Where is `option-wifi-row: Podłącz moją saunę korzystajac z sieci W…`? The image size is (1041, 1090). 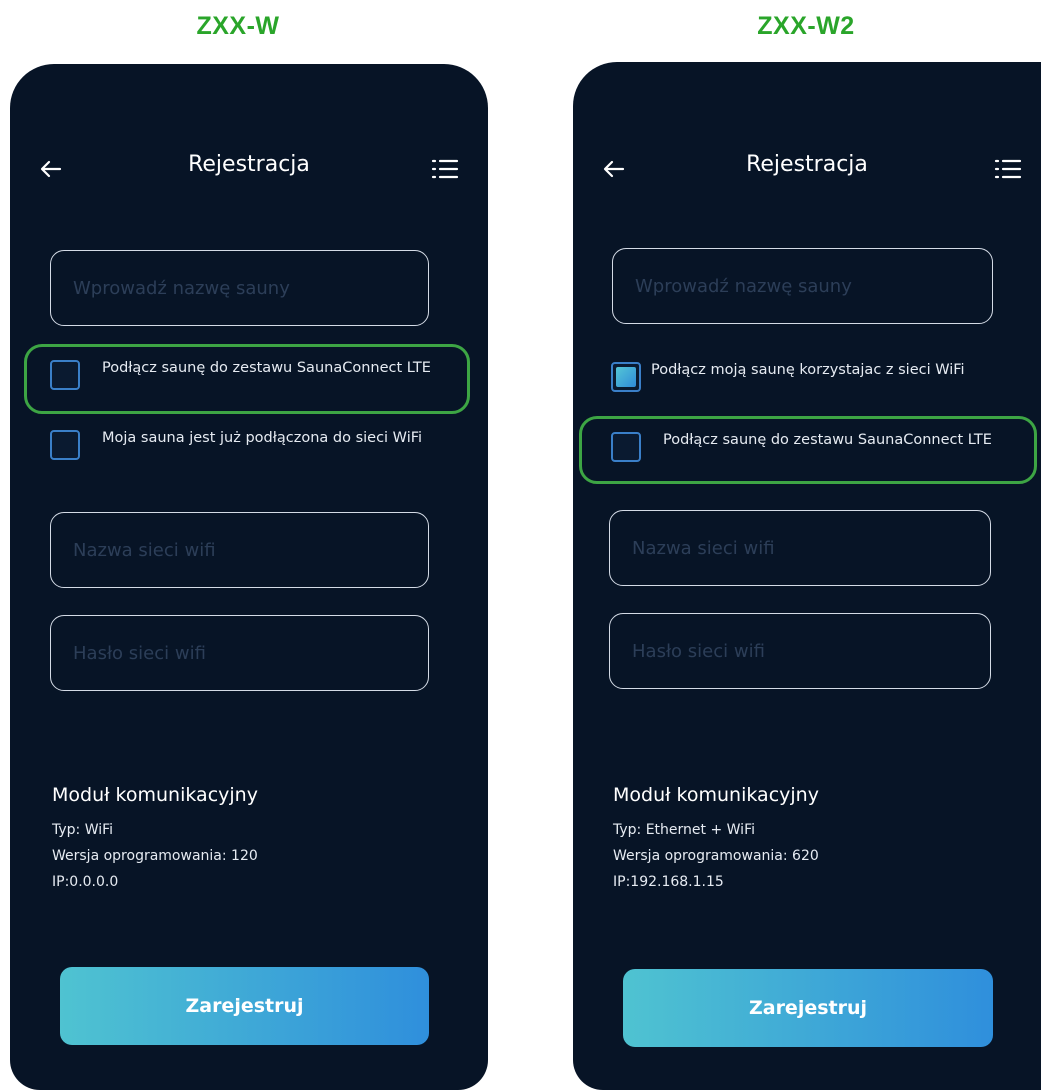 option-wifi-row: Podłącz moją saunę korzystajac z sieci W… is located at coordinates (816, 375).